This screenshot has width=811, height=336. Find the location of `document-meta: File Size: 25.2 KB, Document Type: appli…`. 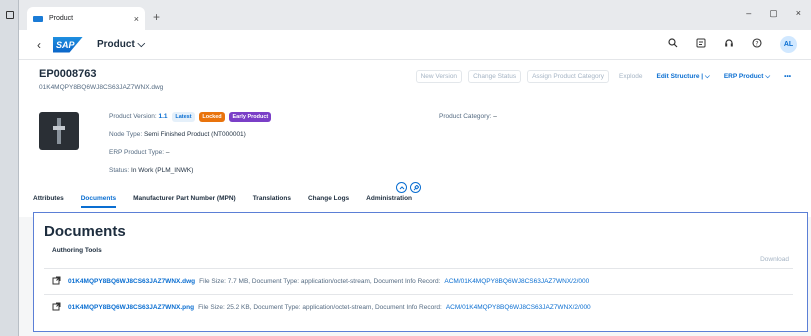

document-meta: File Size: 25.2 KB, Document Type: appli… is located at coordinates (320, 307).